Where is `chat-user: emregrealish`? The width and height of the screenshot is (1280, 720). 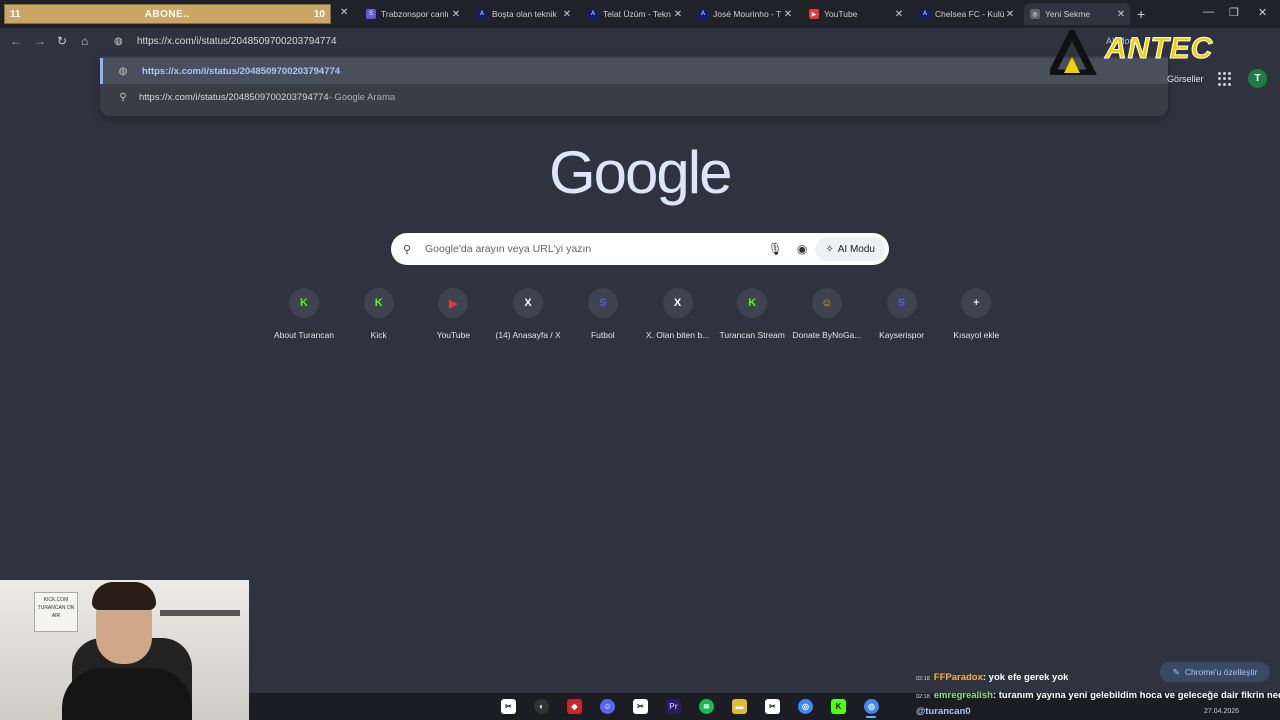
chat-user: emregrealish is located at coordinates (963, 695).